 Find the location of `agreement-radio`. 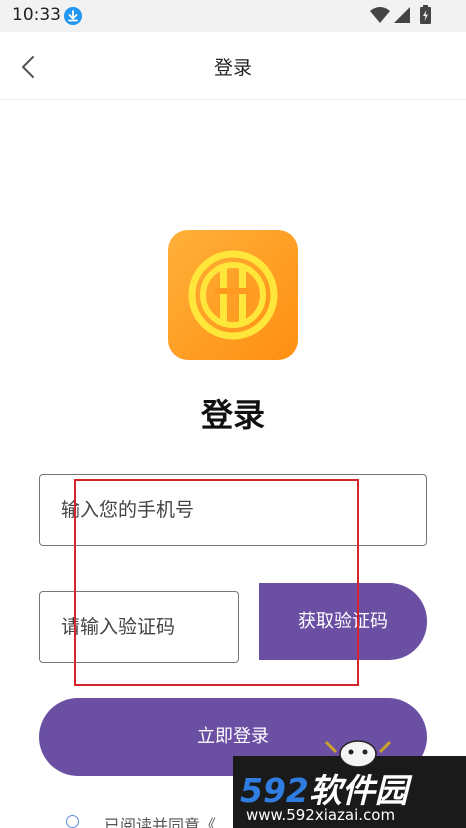

agreement-radio is located at coordinates (72, 821).